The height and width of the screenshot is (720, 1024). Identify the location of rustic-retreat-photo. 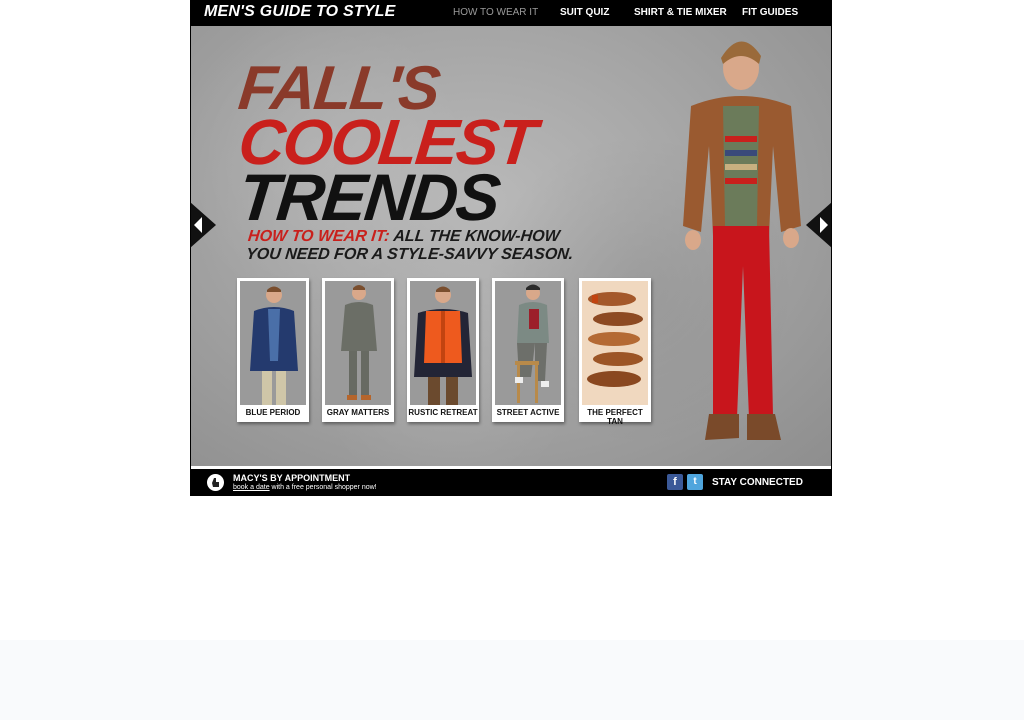
(443, 343).